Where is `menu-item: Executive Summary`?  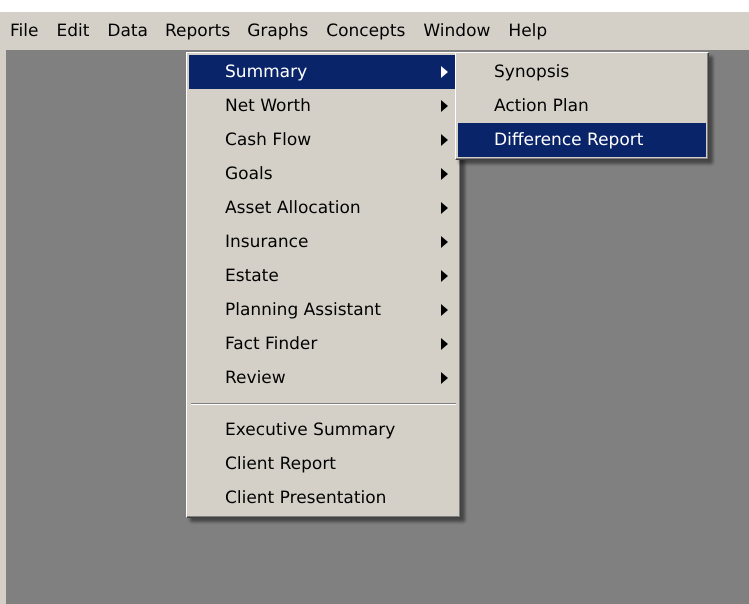 menu-item: Executive Summary is located at coordinates (323, 430).